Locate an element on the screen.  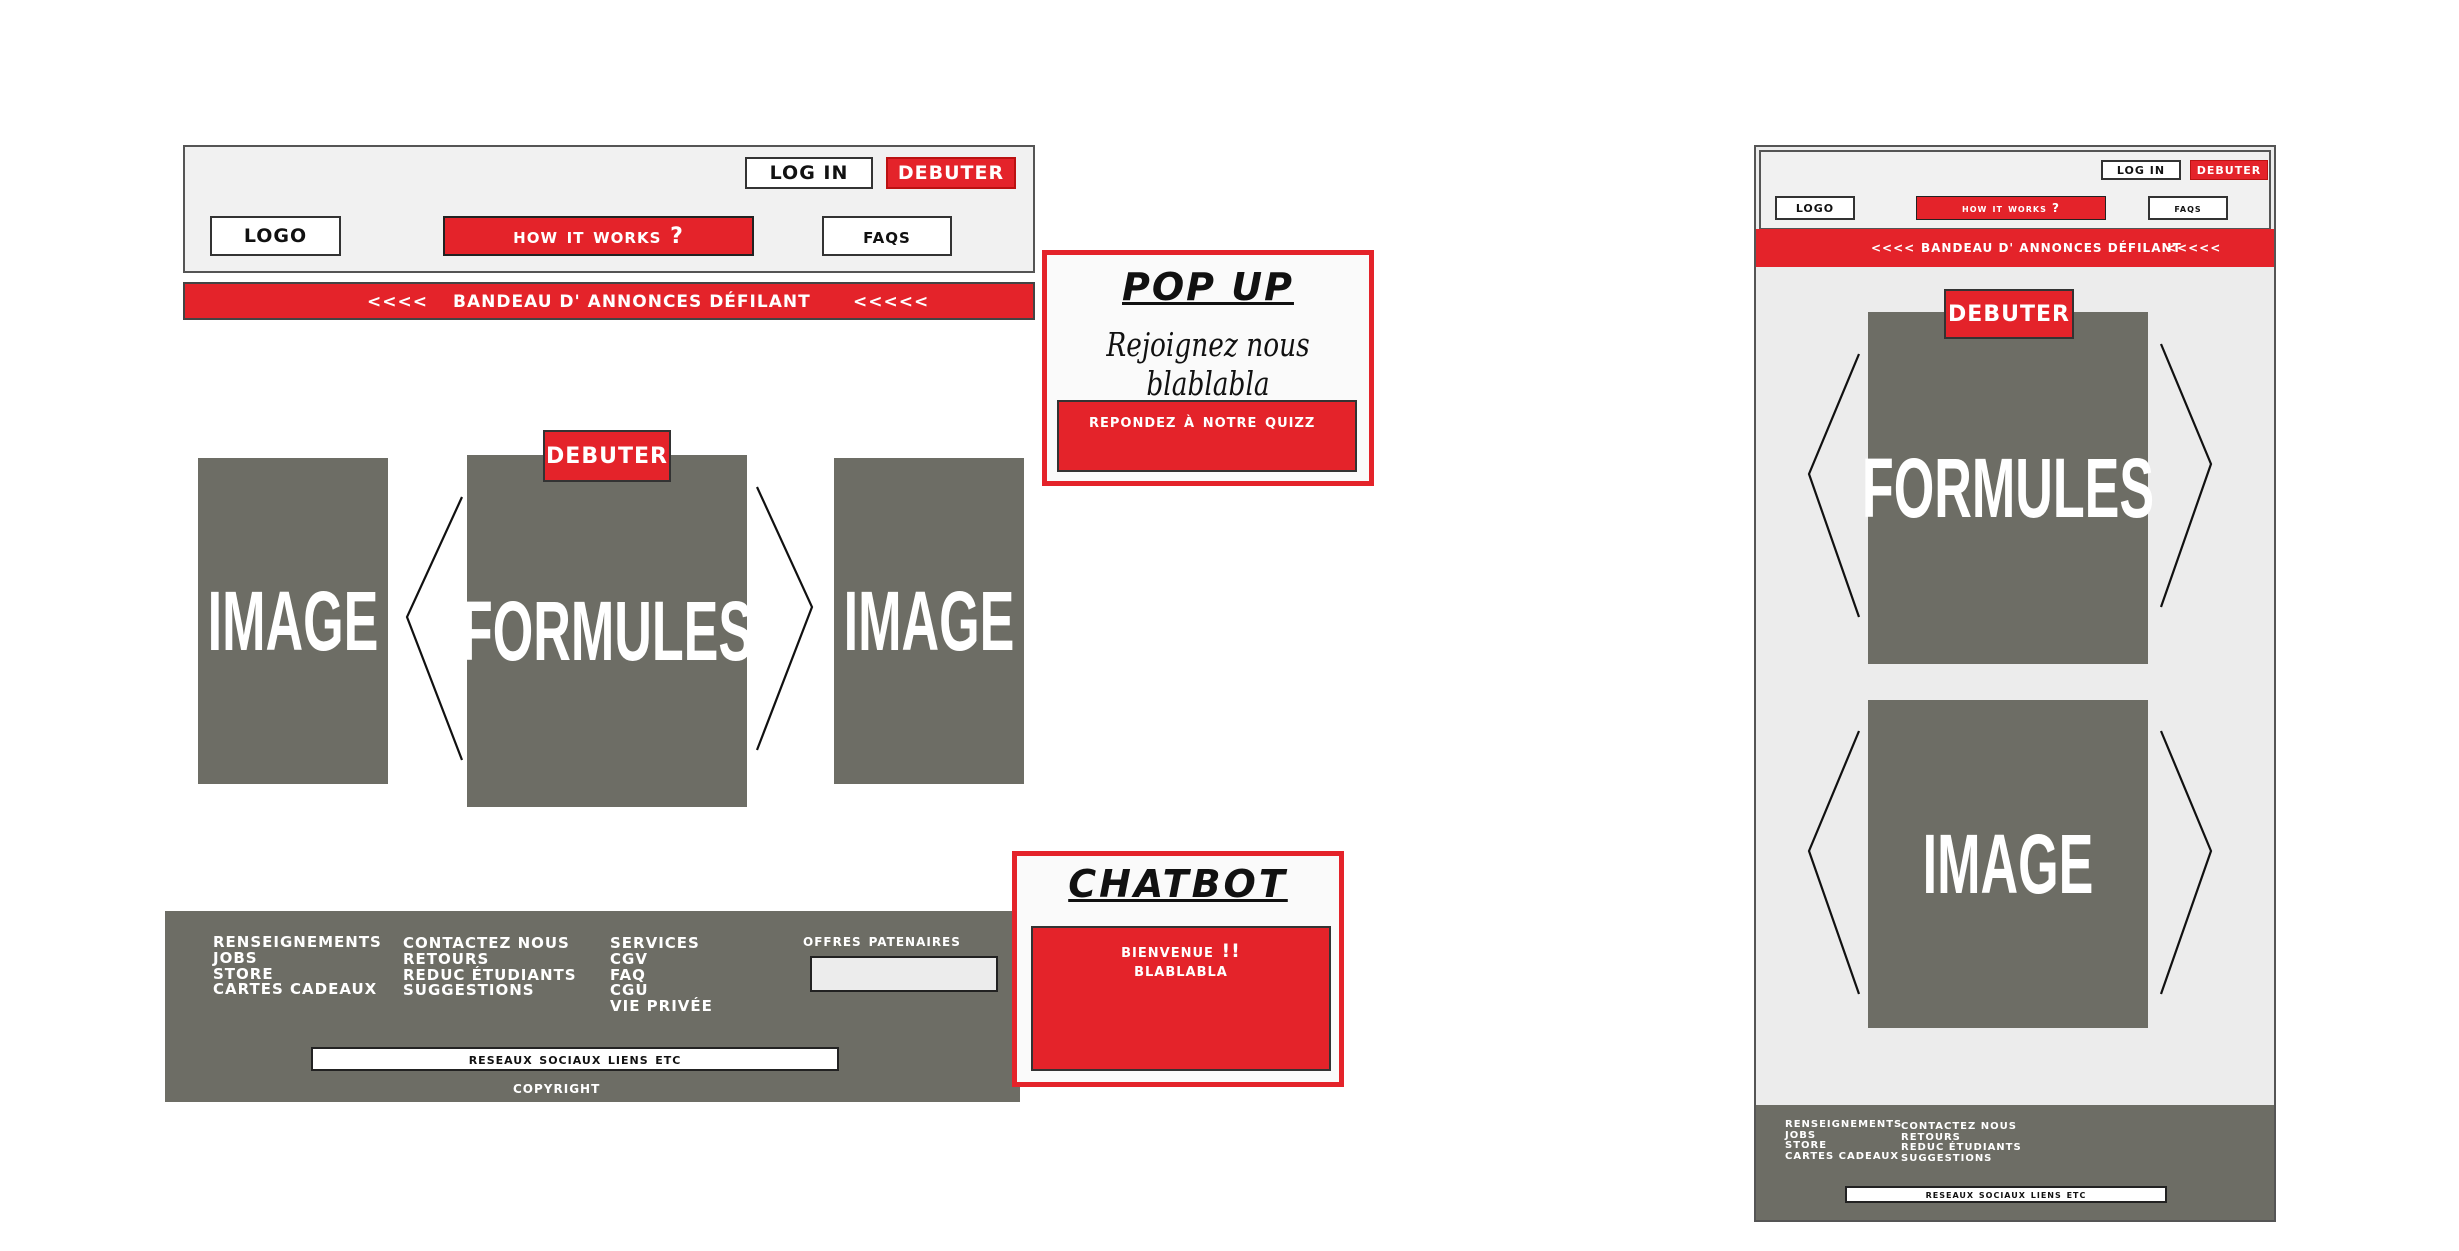
login-button: LOG IN is located at coordinates (809, 173).